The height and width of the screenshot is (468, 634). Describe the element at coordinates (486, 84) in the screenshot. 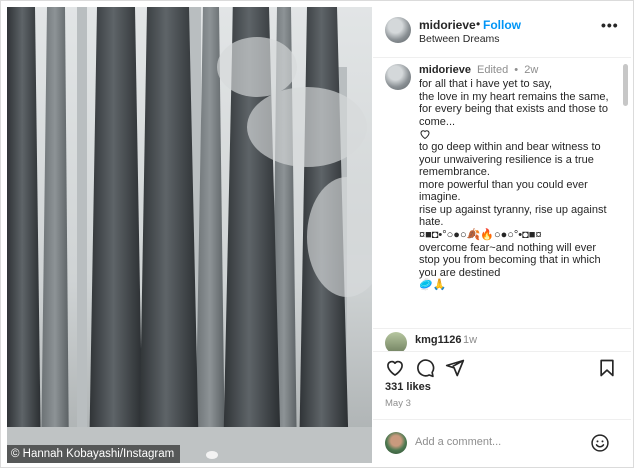

I see `caption-line: for all that i have yet to say,` at that location.